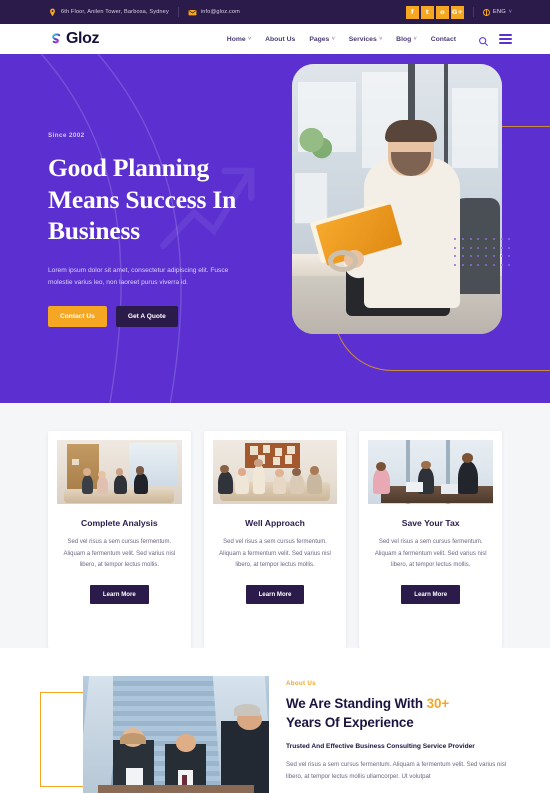 The height and width of the screenshot is (793, 550). I want to click on hero-title-line-3: Business, so click(94, 231).